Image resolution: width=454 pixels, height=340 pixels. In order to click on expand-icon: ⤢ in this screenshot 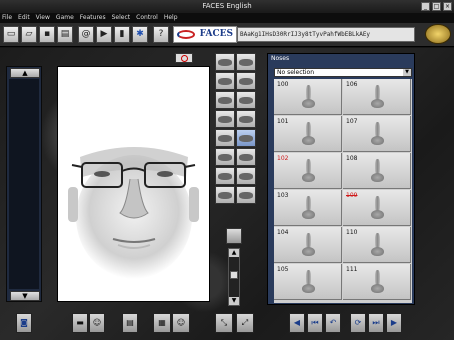, I will do `click(245, 322)`.